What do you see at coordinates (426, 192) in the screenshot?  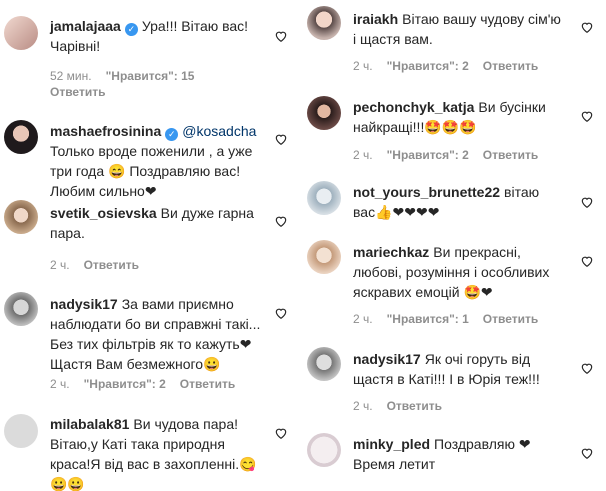 I see `comment-username: not_yours_brunette22` at bounding box center [426, 192].